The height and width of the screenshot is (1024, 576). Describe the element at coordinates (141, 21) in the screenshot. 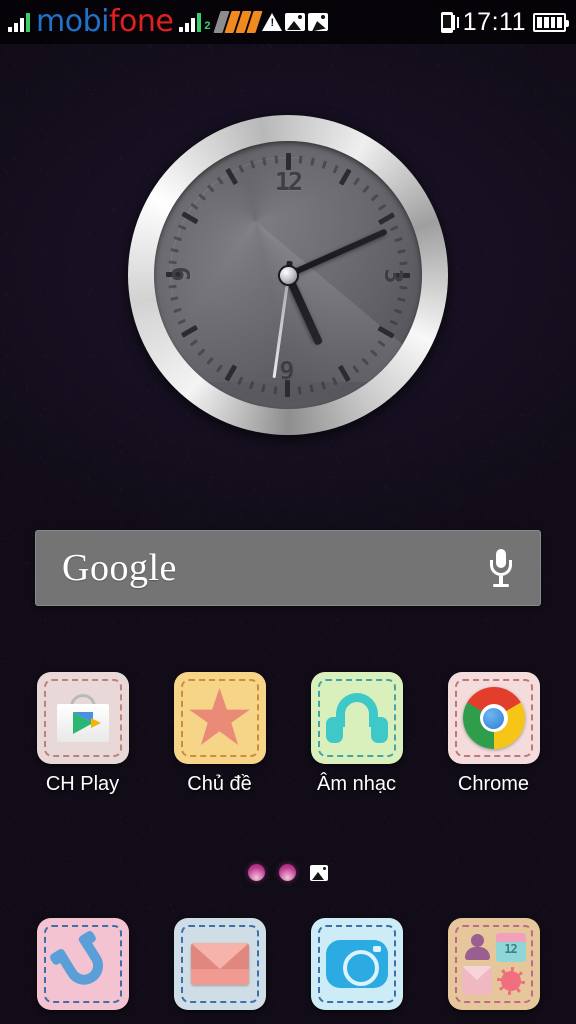

I see `carrier-name-suffix: fone` at that location.